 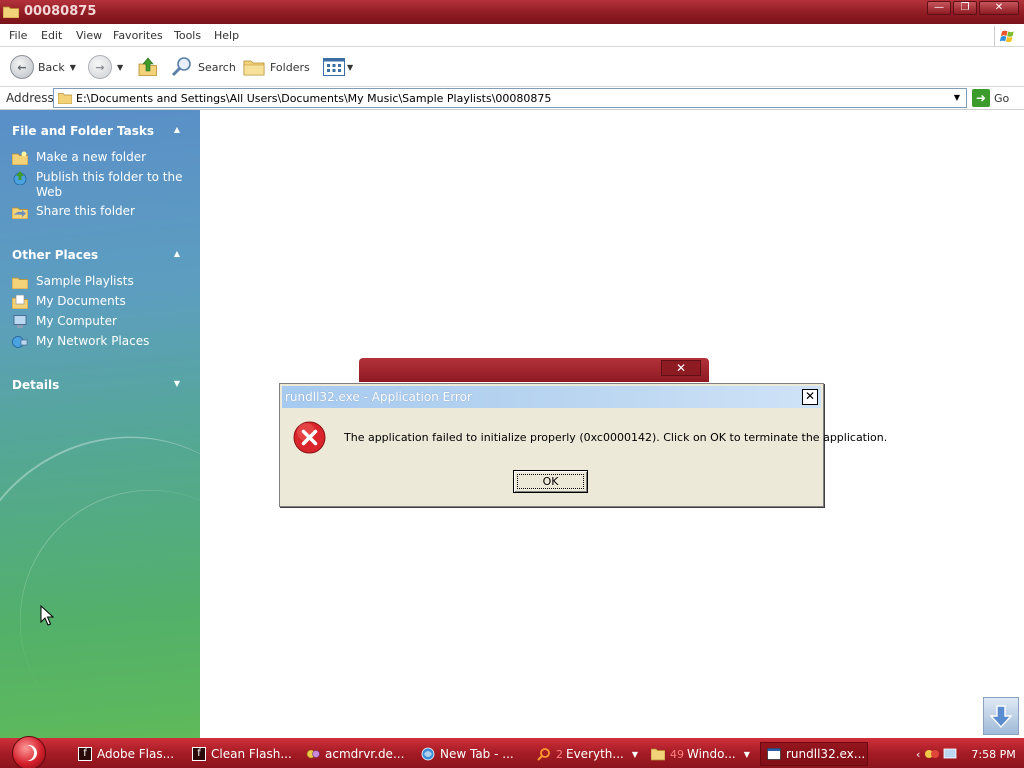 I want to click on tray-expand-icon: ‹, so click(x=918, y=754).